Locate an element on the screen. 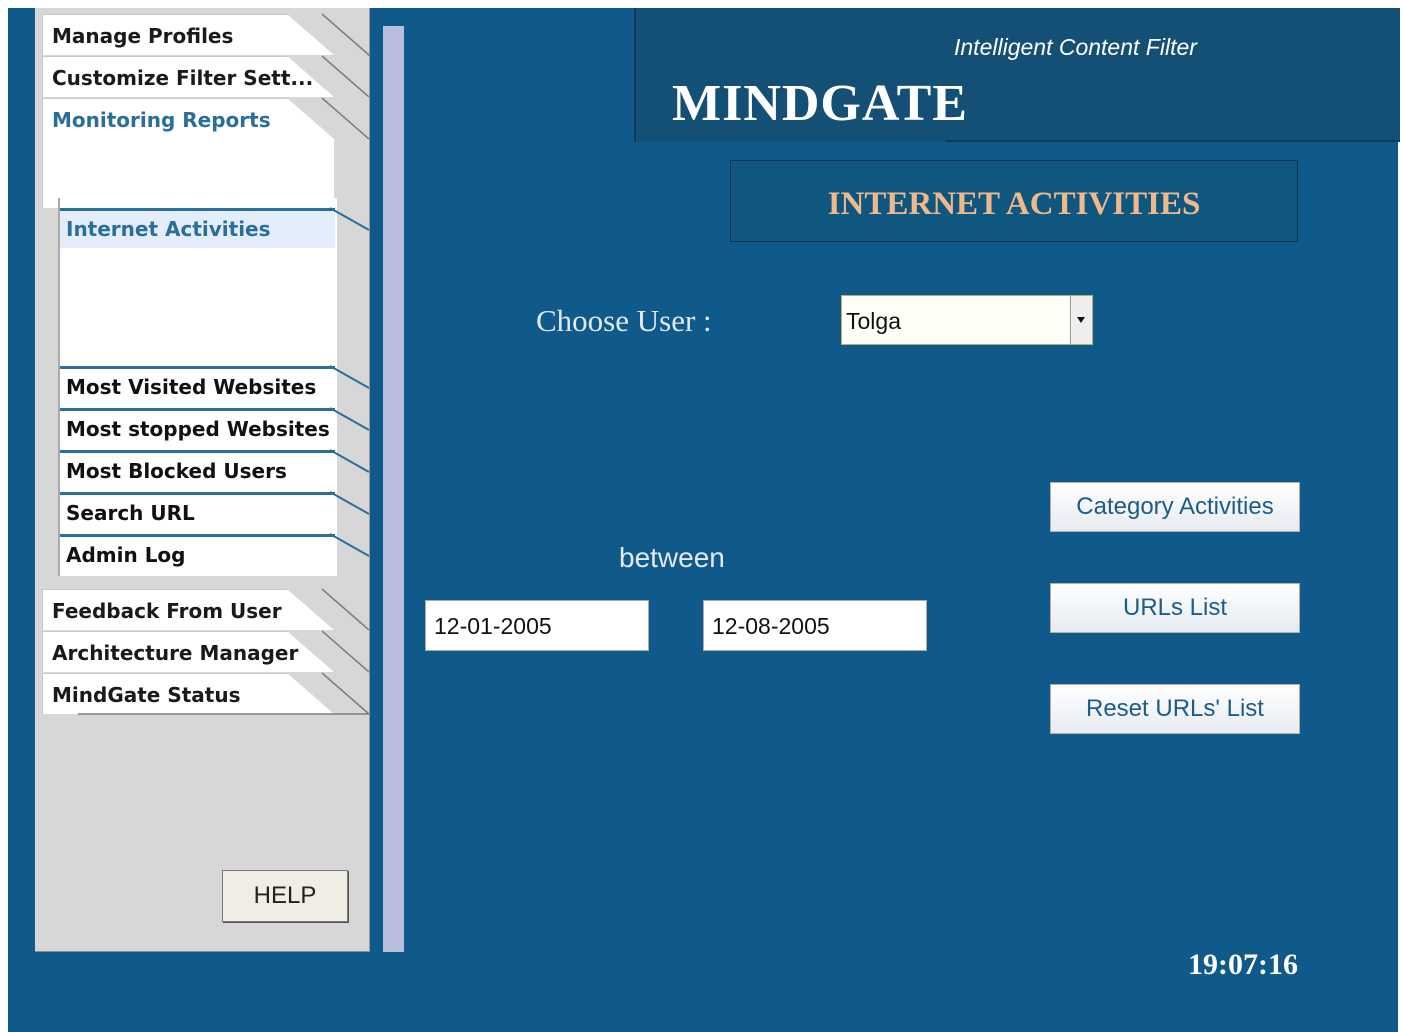  date-from-field: 12-01-2005 is located at coordinates (537, 625).